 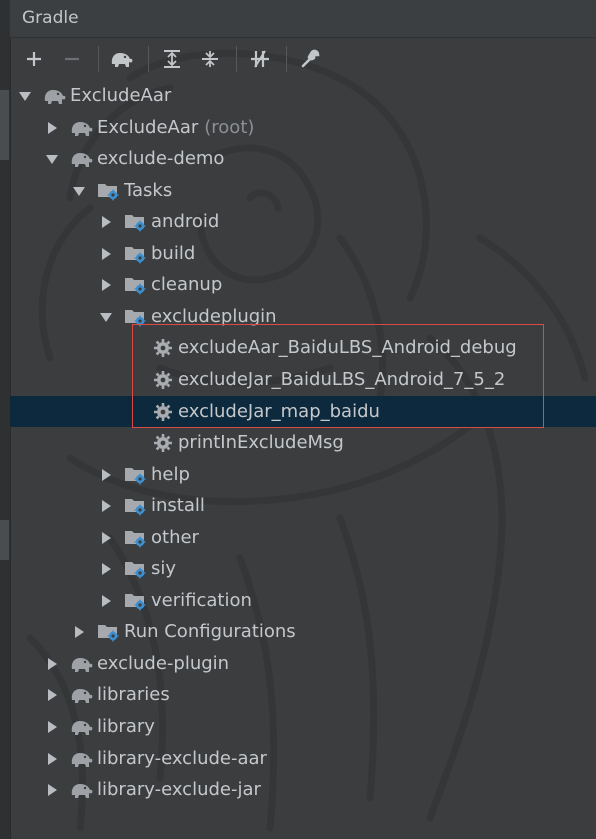 I want to click on tree-node-label: build, so click(x=173, y=253).